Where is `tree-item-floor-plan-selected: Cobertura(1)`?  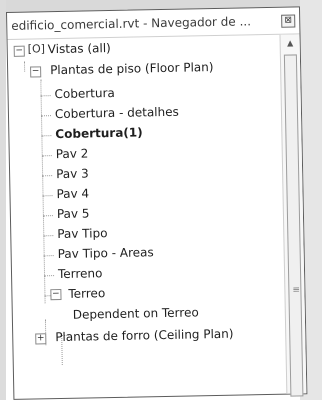
tree-item-floor-plan-selected: Cobertura(1) is located at coordinates (99, 133).